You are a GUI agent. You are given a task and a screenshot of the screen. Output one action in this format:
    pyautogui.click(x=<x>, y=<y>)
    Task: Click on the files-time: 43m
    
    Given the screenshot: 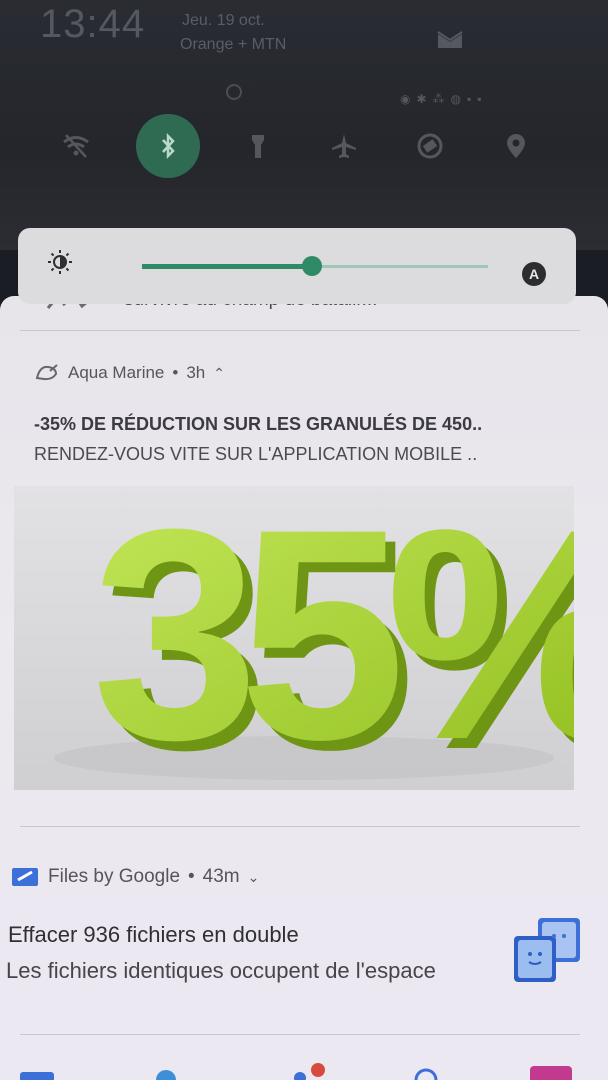 What is the action you would take?
    pyautogui.click(x=221, y=876)
    